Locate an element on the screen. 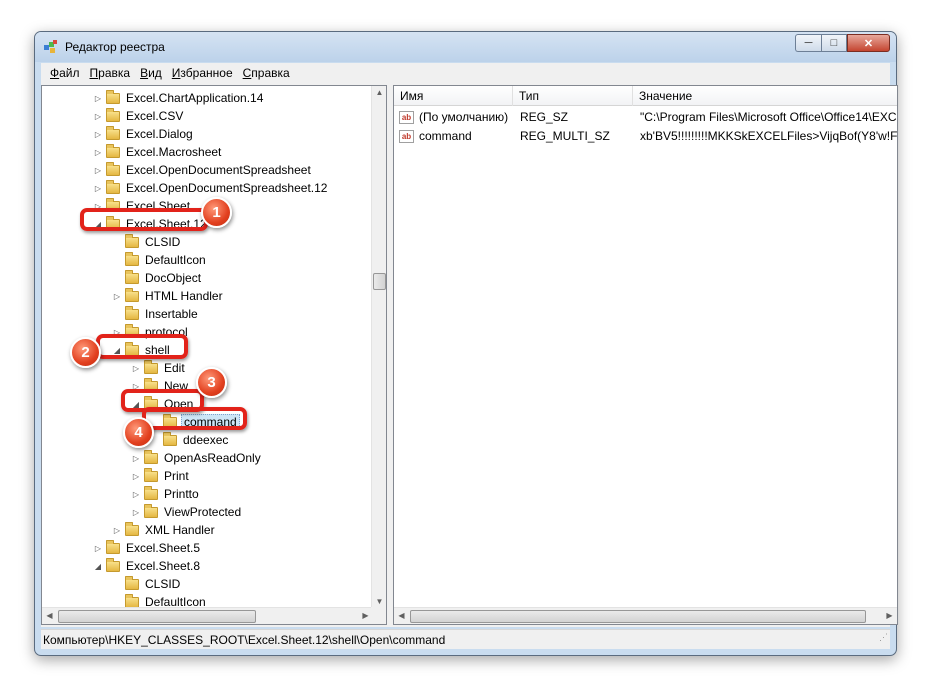  scroll-right-arrow-icon: ▶ is located at coordinates (889, 615).